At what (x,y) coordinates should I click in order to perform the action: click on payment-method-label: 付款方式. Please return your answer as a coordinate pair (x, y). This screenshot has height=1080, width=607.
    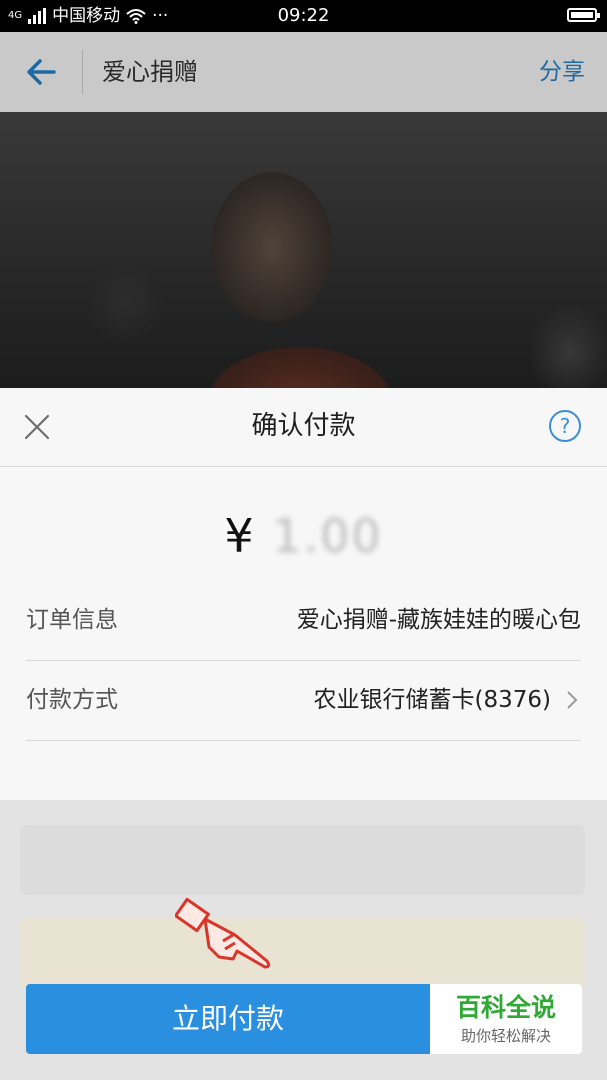
    Looking at the image, I should click on (72, 700).